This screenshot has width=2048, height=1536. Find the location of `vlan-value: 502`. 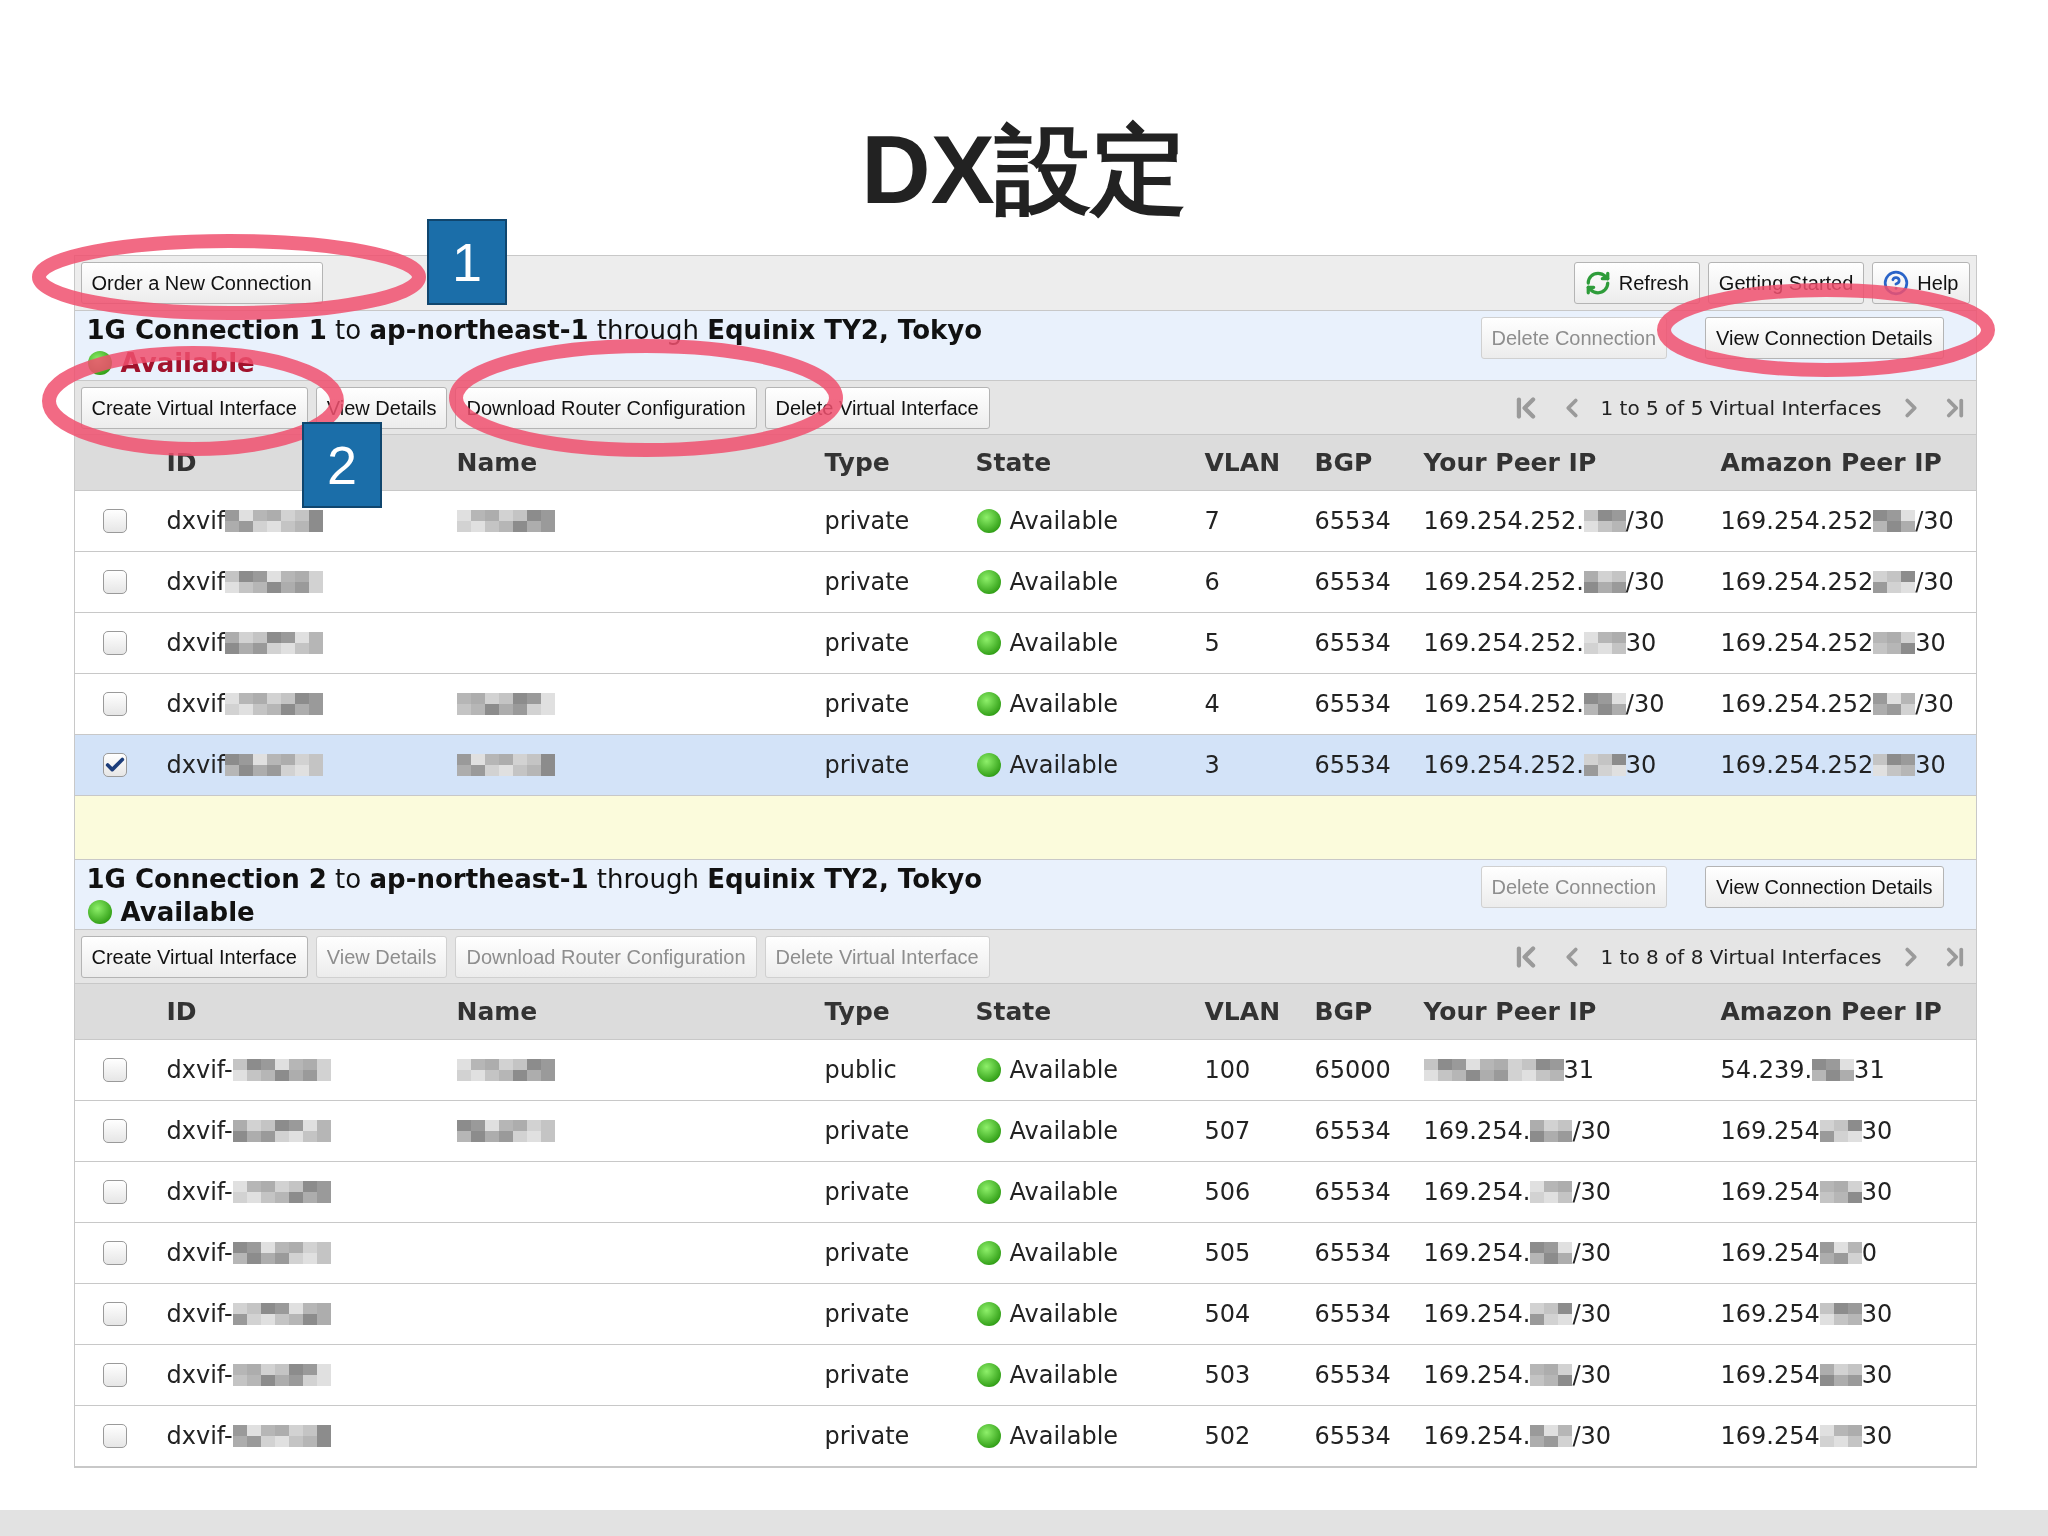

vlan-value: 502 is located at coordinates (1228, 1436).